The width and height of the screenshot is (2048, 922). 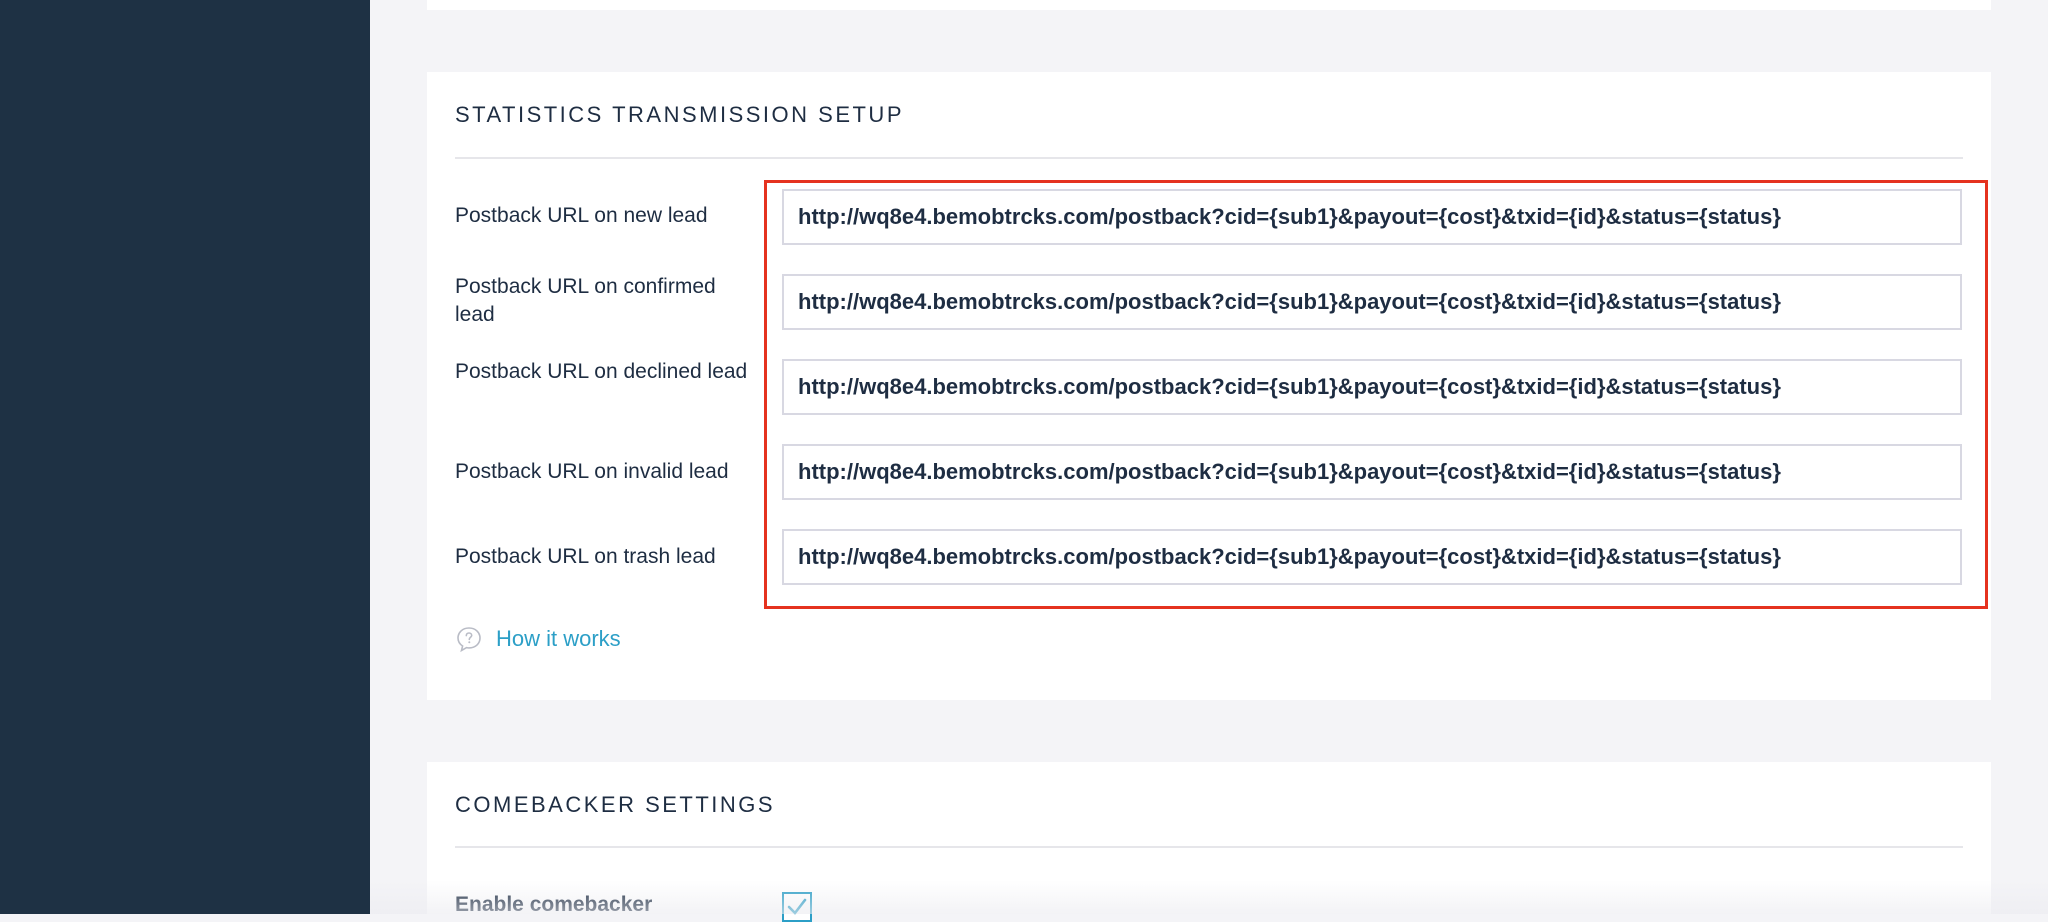 I want to click on enable-comebacker-label: Enable comebacker, so click(x=554, y=904).